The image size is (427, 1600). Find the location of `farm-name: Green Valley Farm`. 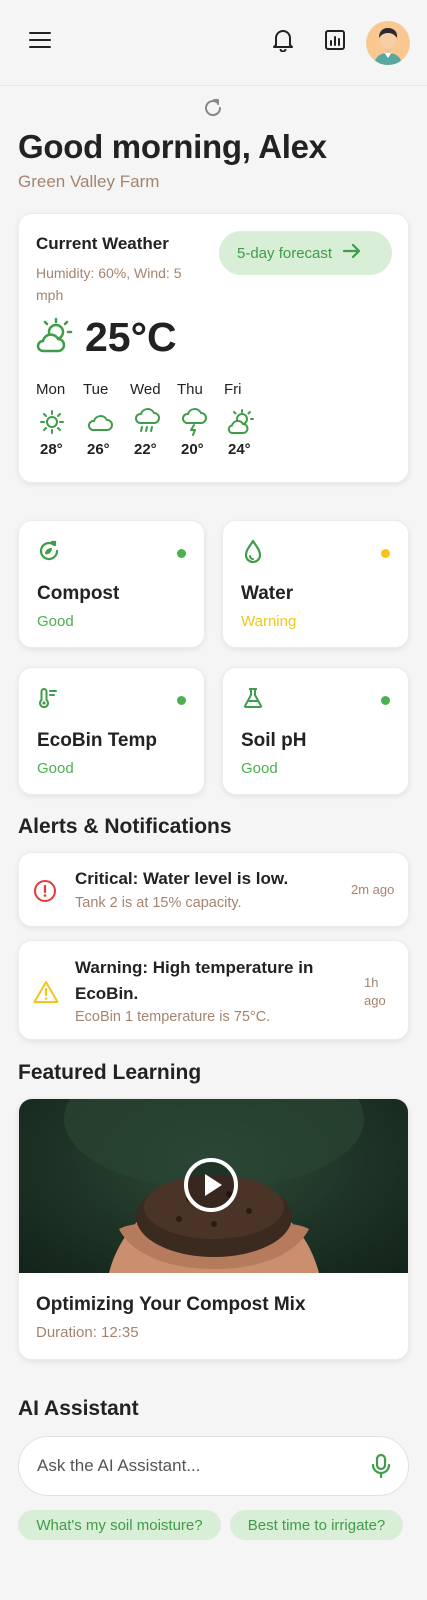

farm-name: Green Valley Farm is located at coordinates (89, 181).